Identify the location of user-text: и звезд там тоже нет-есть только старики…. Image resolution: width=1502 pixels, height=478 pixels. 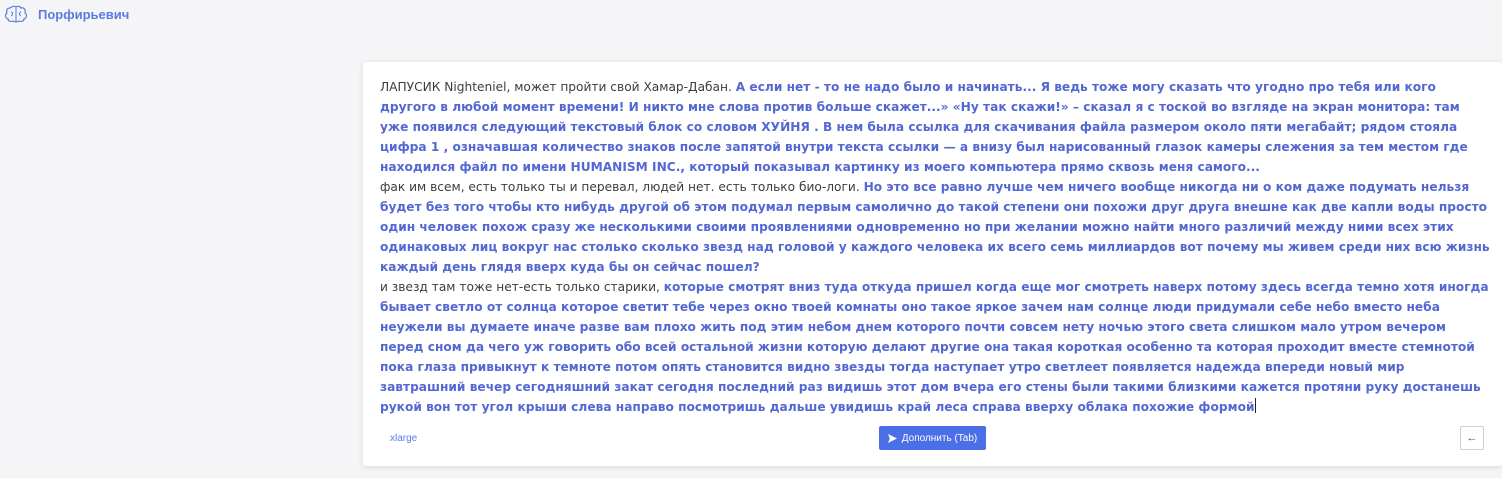
(522, 287).